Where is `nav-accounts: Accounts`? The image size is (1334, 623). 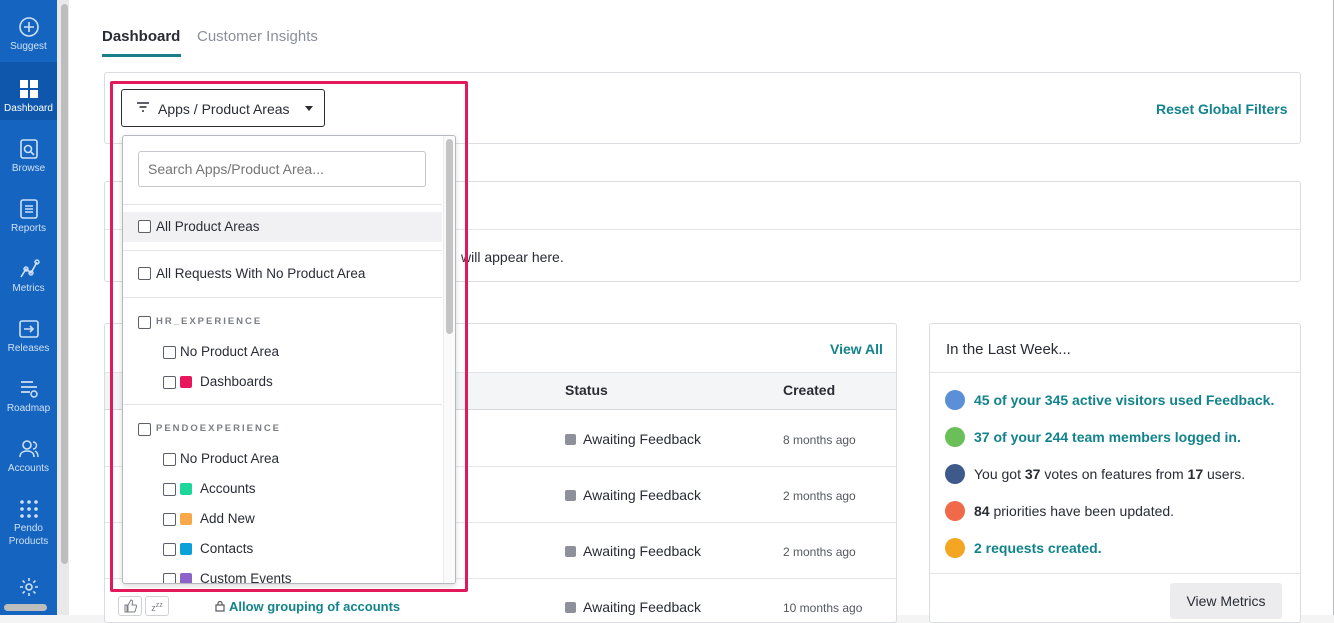
nav-accounts: Accounts is located at coordinates (28, 451).